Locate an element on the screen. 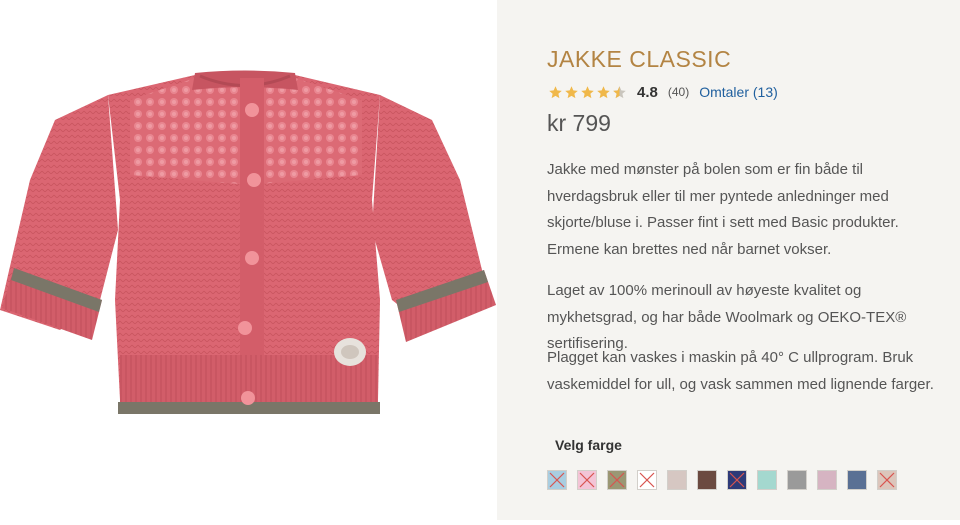 Image resolution: width=960 pixels, height=525 pixels. rating-value: 4.8 is located at coordinates (647, 92).